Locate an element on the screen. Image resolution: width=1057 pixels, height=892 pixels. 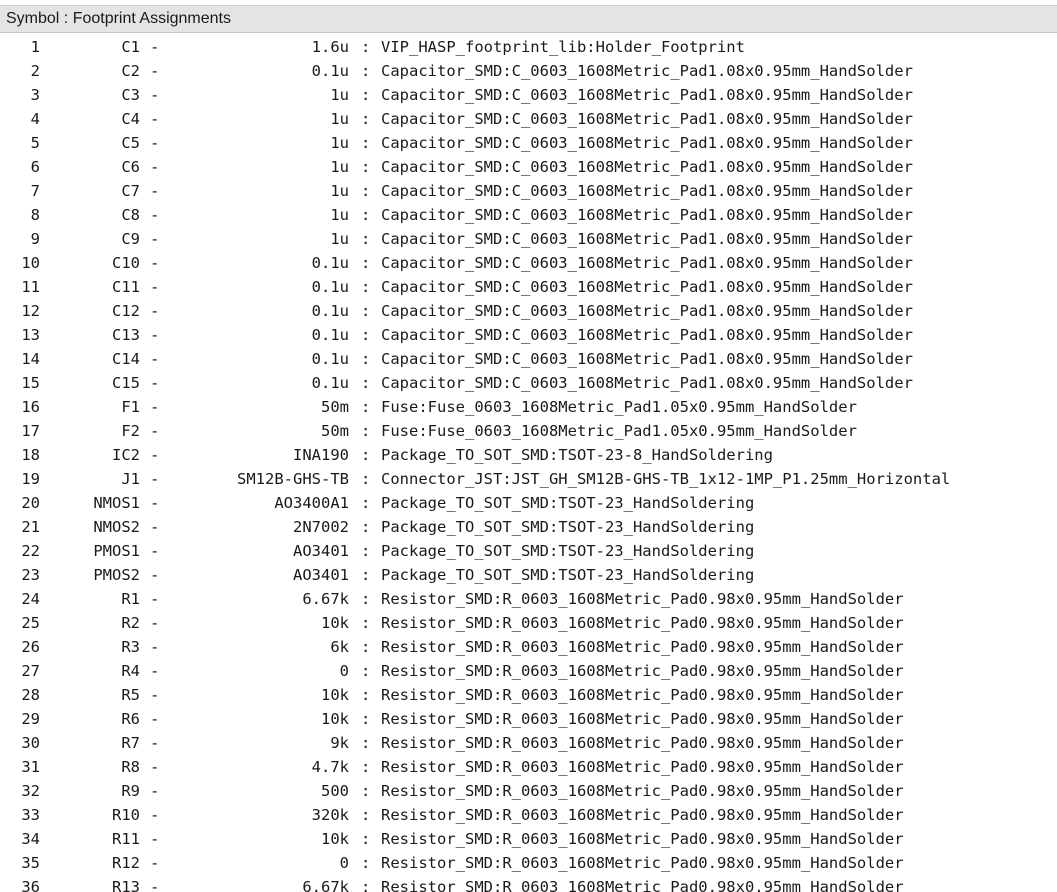
row-value: 6.67k is located at coordinates (325, 885).